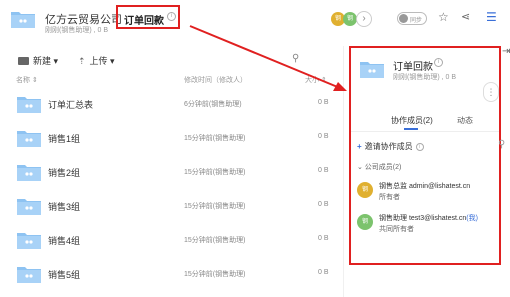  Describe the element at coordinates (443, 17) in the screenshot. I see `star-icon: ☆` at that location.